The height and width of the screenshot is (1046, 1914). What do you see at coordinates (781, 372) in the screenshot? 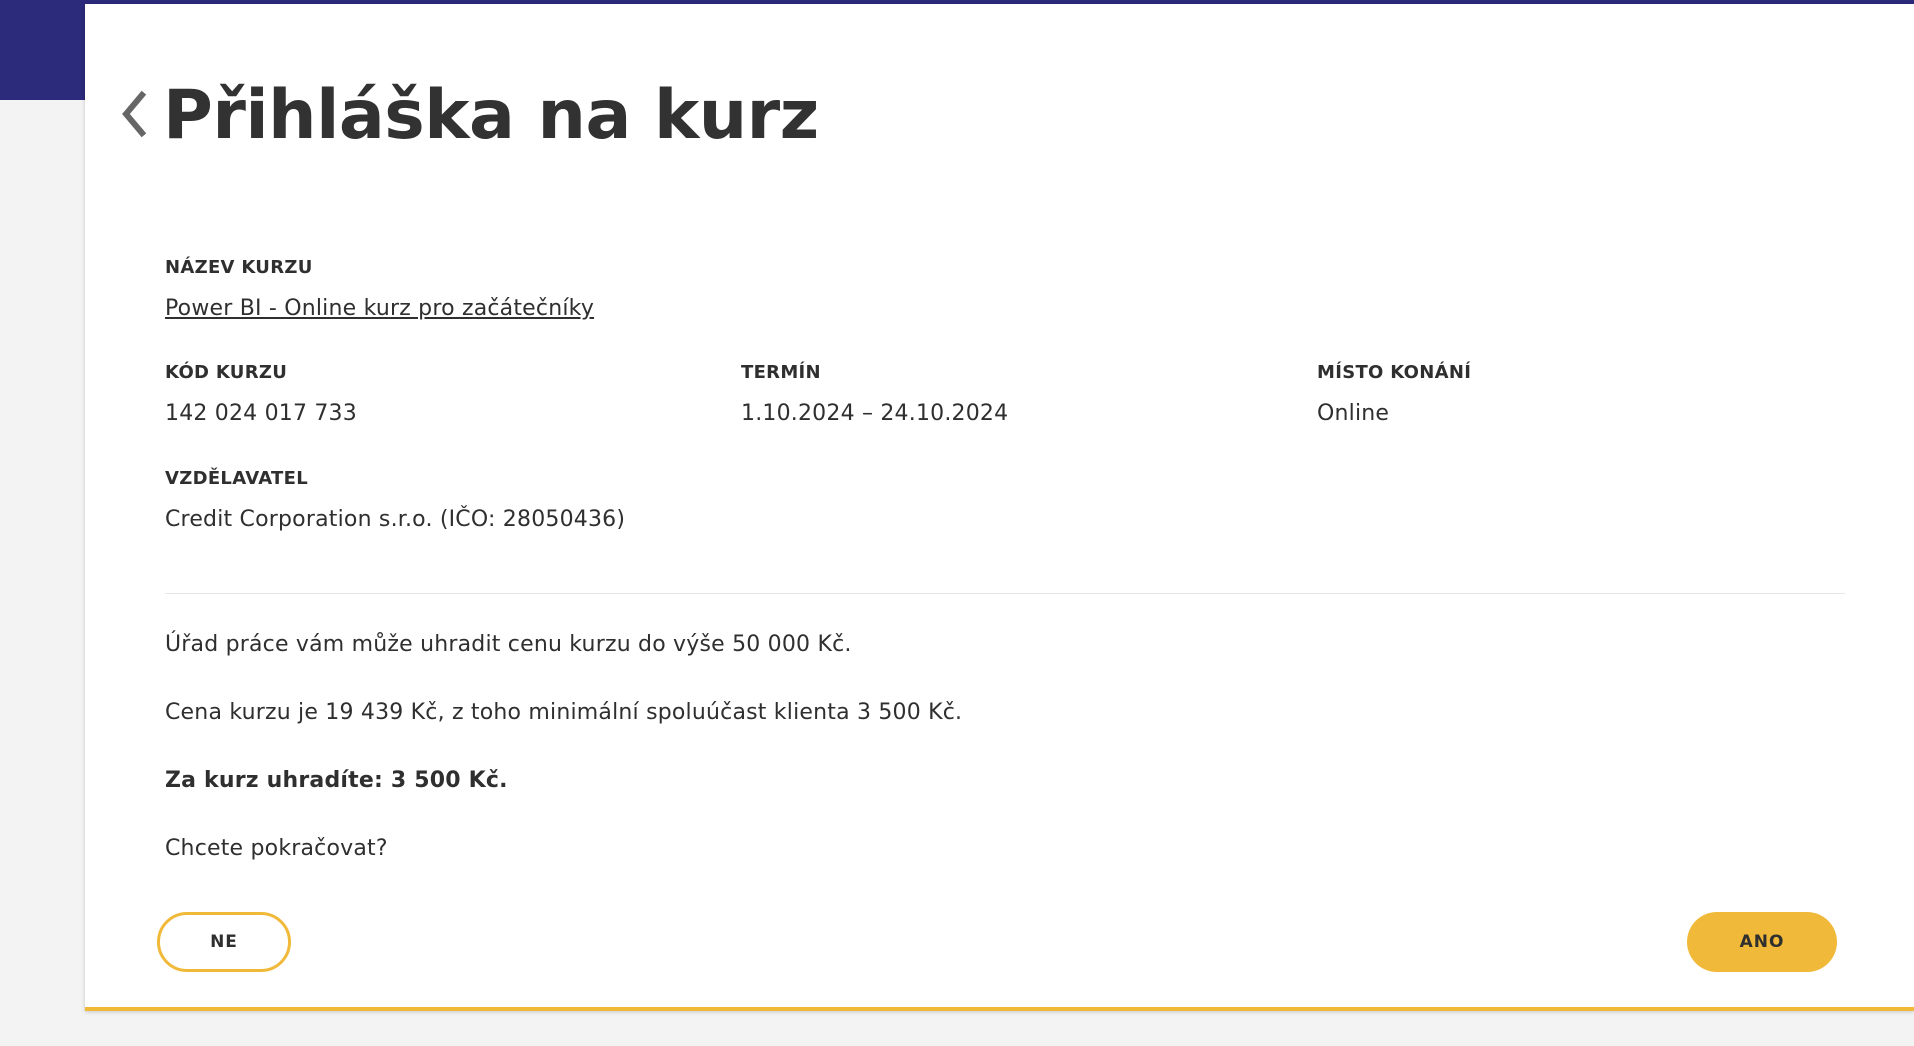
I see `course-term-label: TERMÍN` at bounding box center [781, 372].